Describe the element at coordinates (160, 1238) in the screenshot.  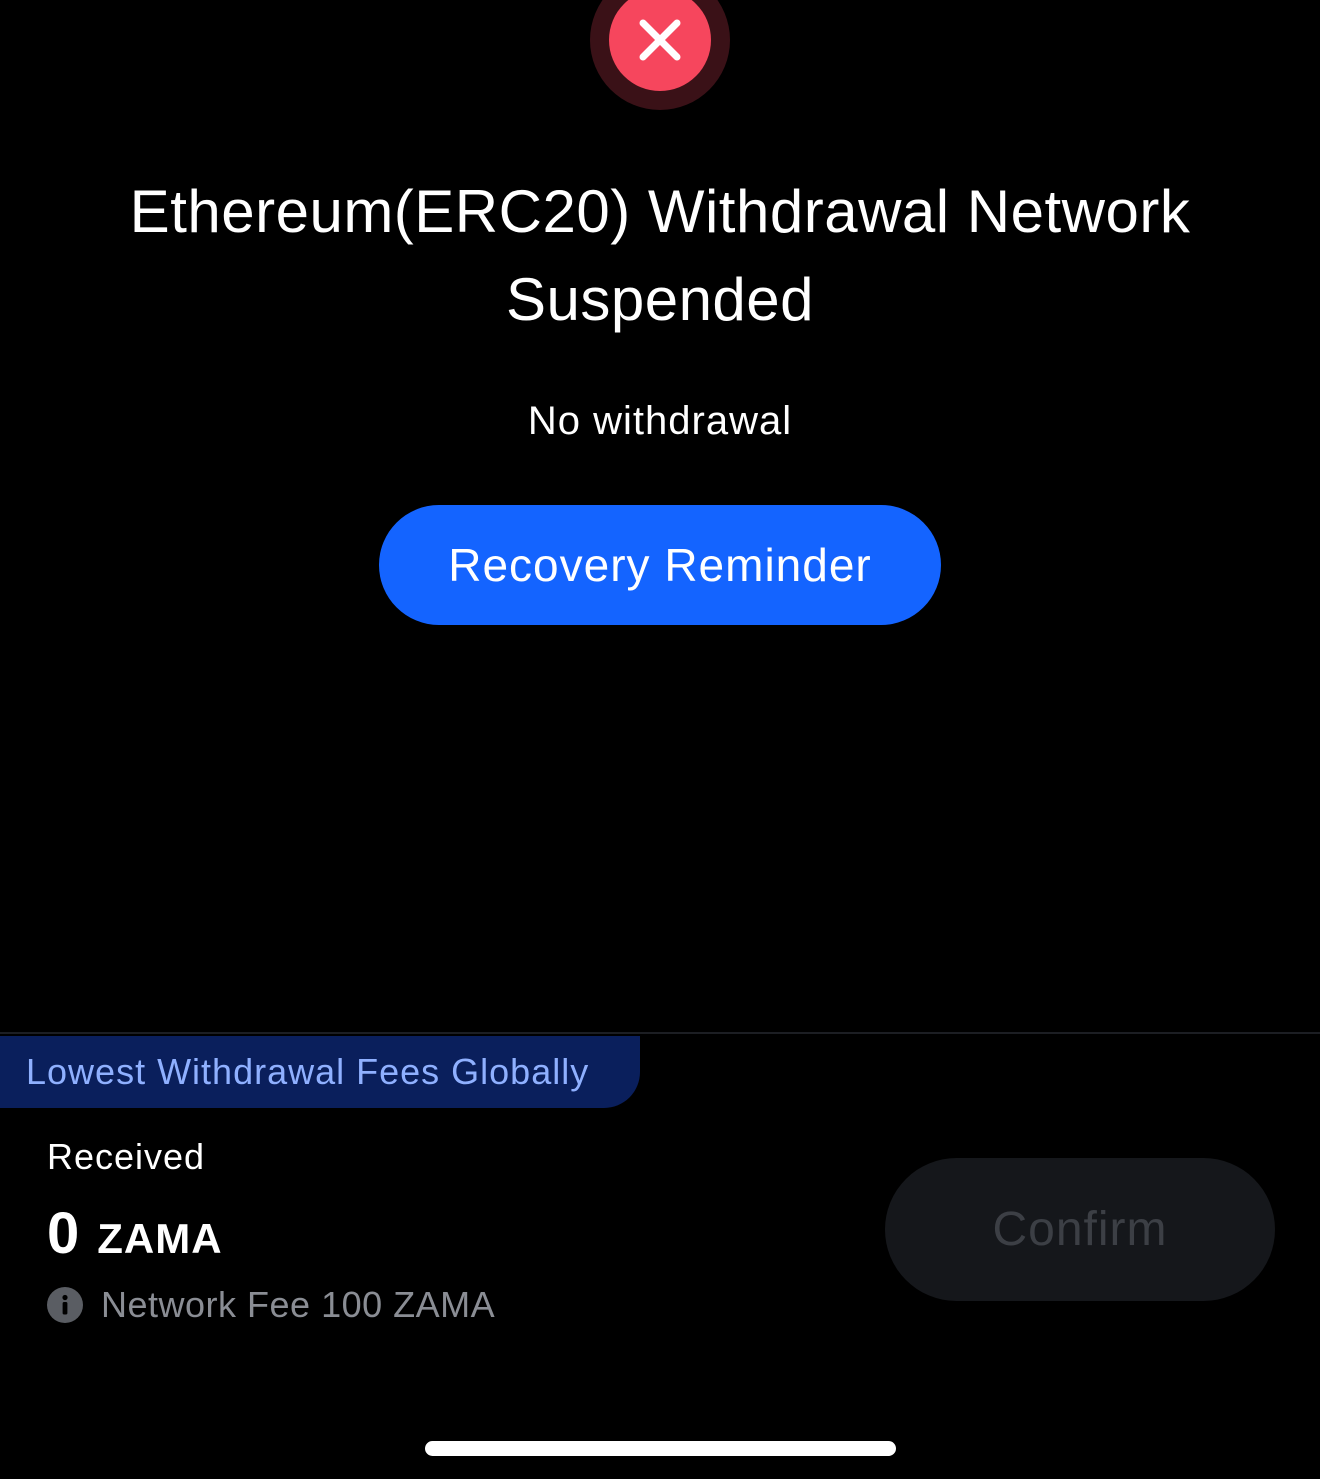
I see `amount-unit: ZAMA` at that location.